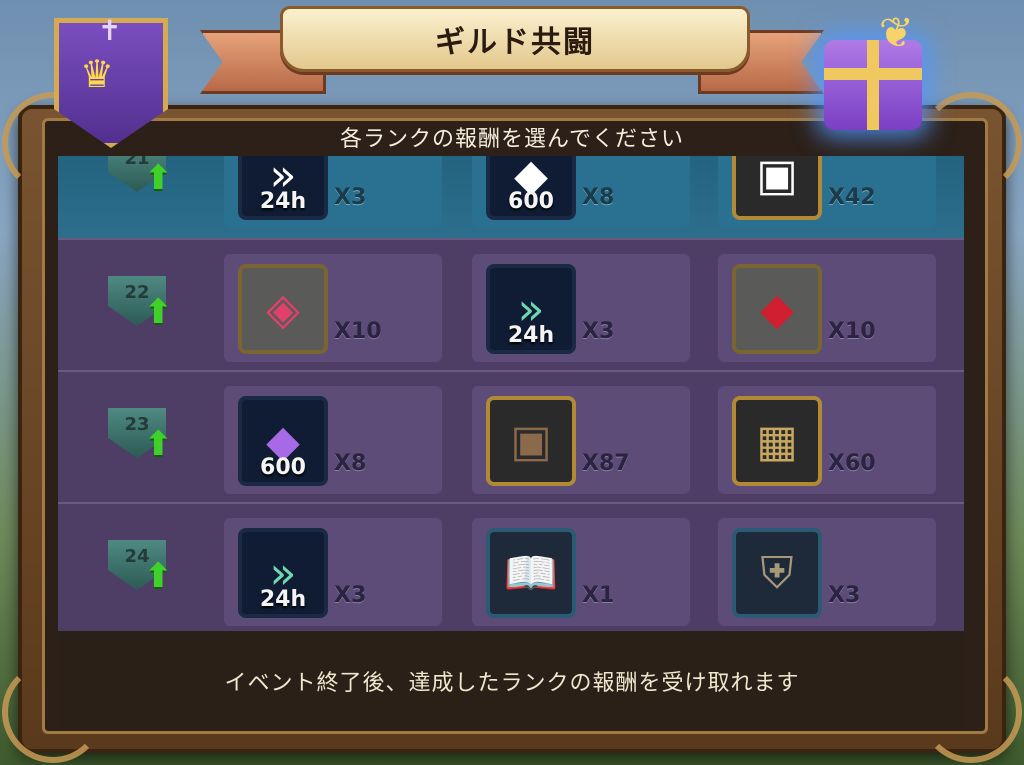  What do you see at coordinates (581, 572) in the screenshot?
I see `reward-cell: 📖 X1` at bounding box center [581, 572].